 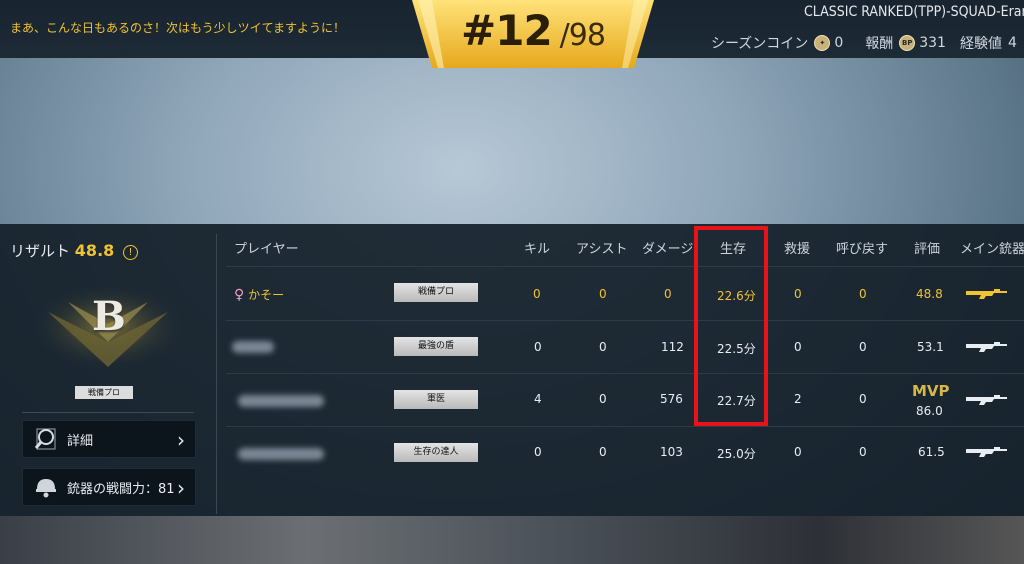 I want to click on rescue-cell: 2, so click(x=798, y=399).